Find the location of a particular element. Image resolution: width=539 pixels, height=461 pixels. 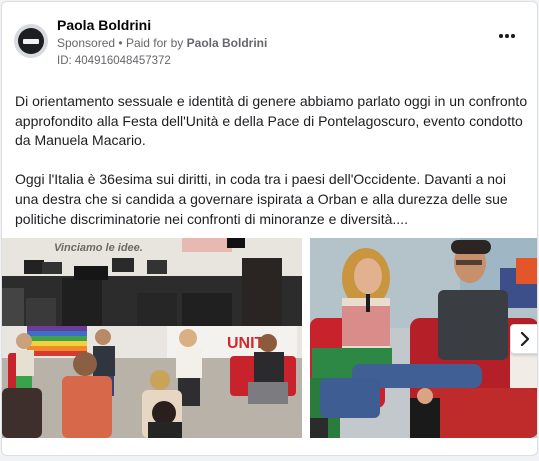

carousel-next-button is located at coordinates (523, 339).